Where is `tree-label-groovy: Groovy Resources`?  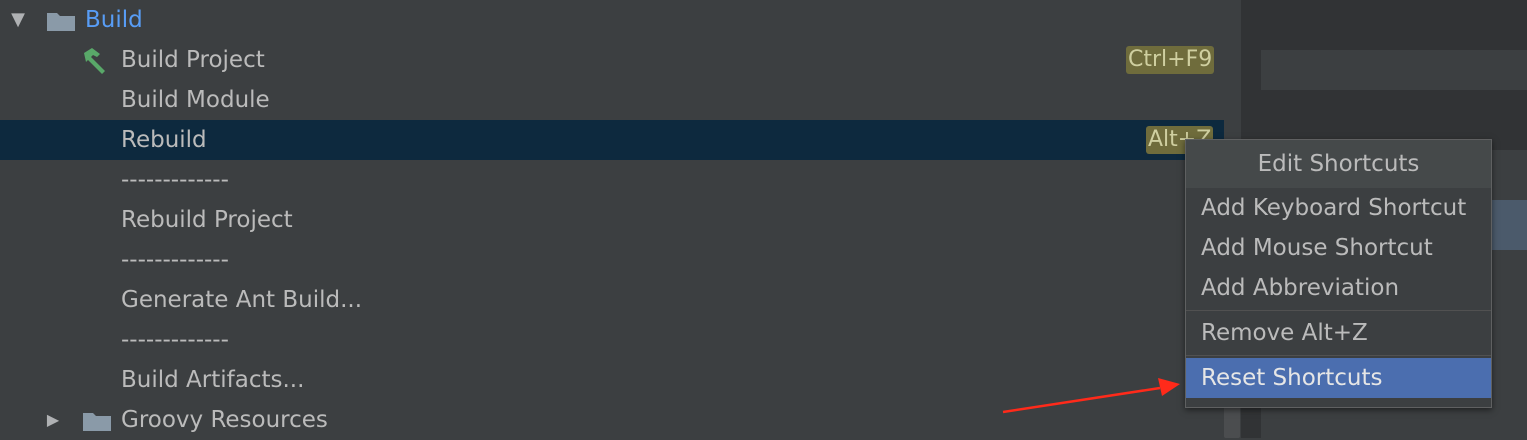
tree-label-groovy: Groovy Resources is located at coordinates (224, 420).